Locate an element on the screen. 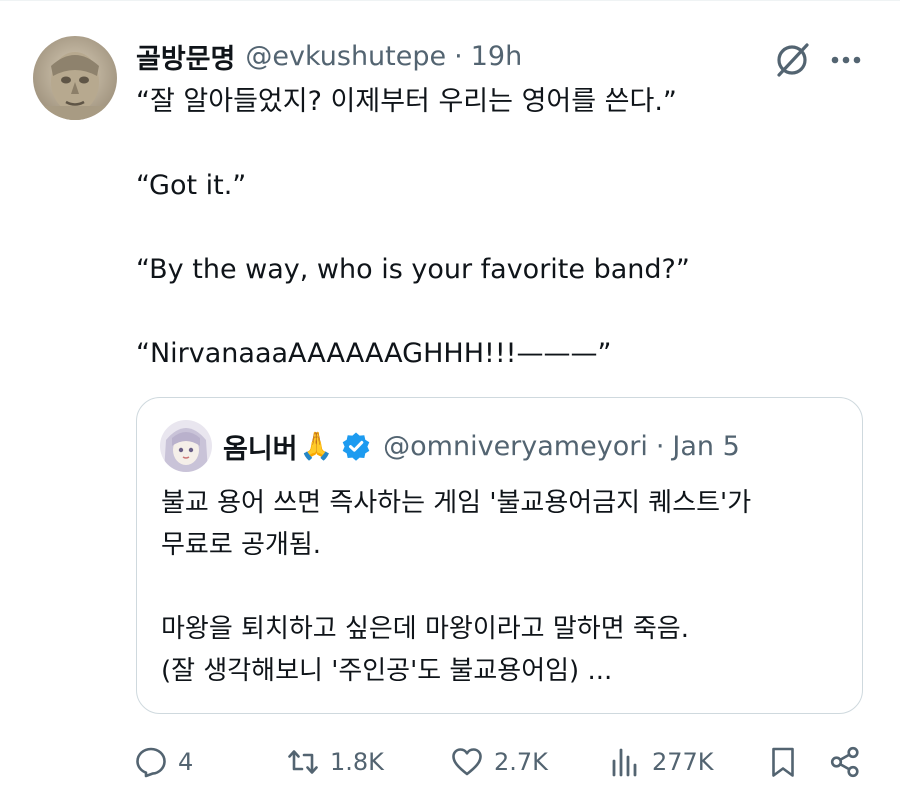 This screenshot has height=796, width=900. views-button: 277K is located at coordinates (661, 762).